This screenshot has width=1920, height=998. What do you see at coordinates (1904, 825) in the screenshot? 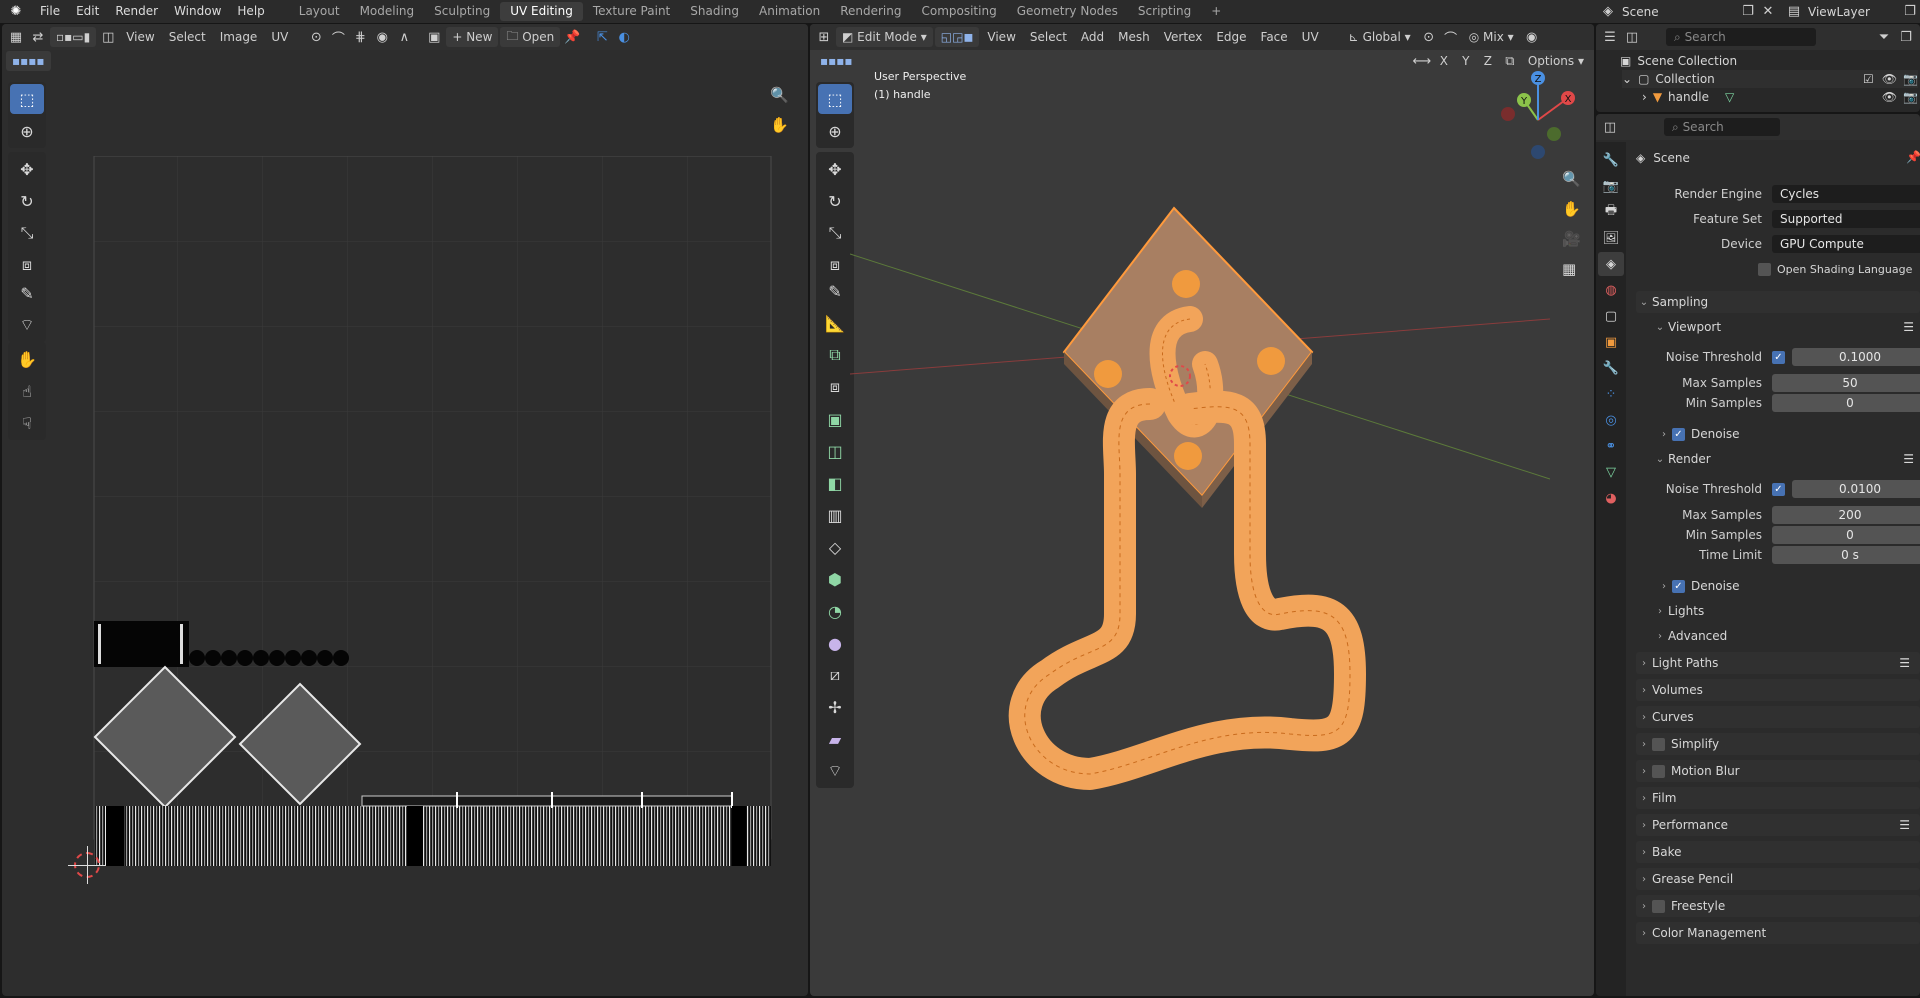
I see `performance-presets-icon: ☰` at bounding box center [1904, 825].